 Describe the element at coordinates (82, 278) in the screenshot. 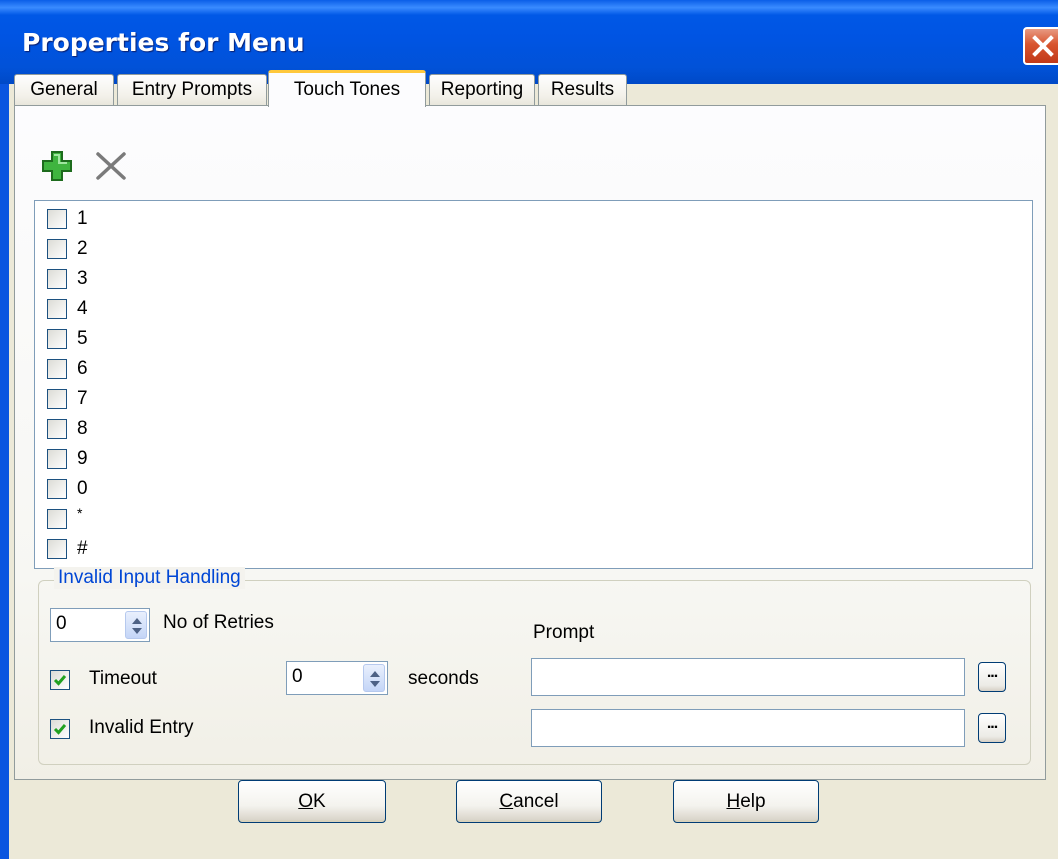

I see `tone-label: 3` at that location.